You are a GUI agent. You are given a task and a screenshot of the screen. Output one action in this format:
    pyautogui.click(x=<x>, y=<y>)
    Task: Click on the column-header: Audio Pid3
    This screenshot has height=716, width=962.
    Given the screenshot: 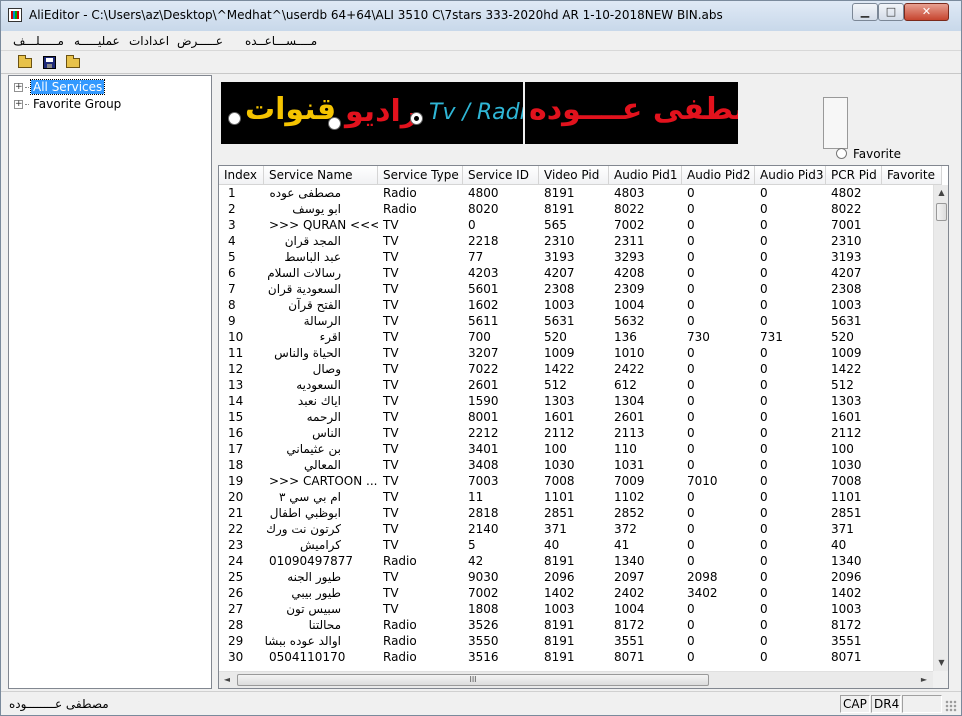 What is the action you would take?
    pyautogui.click(x=790, y=175)
    